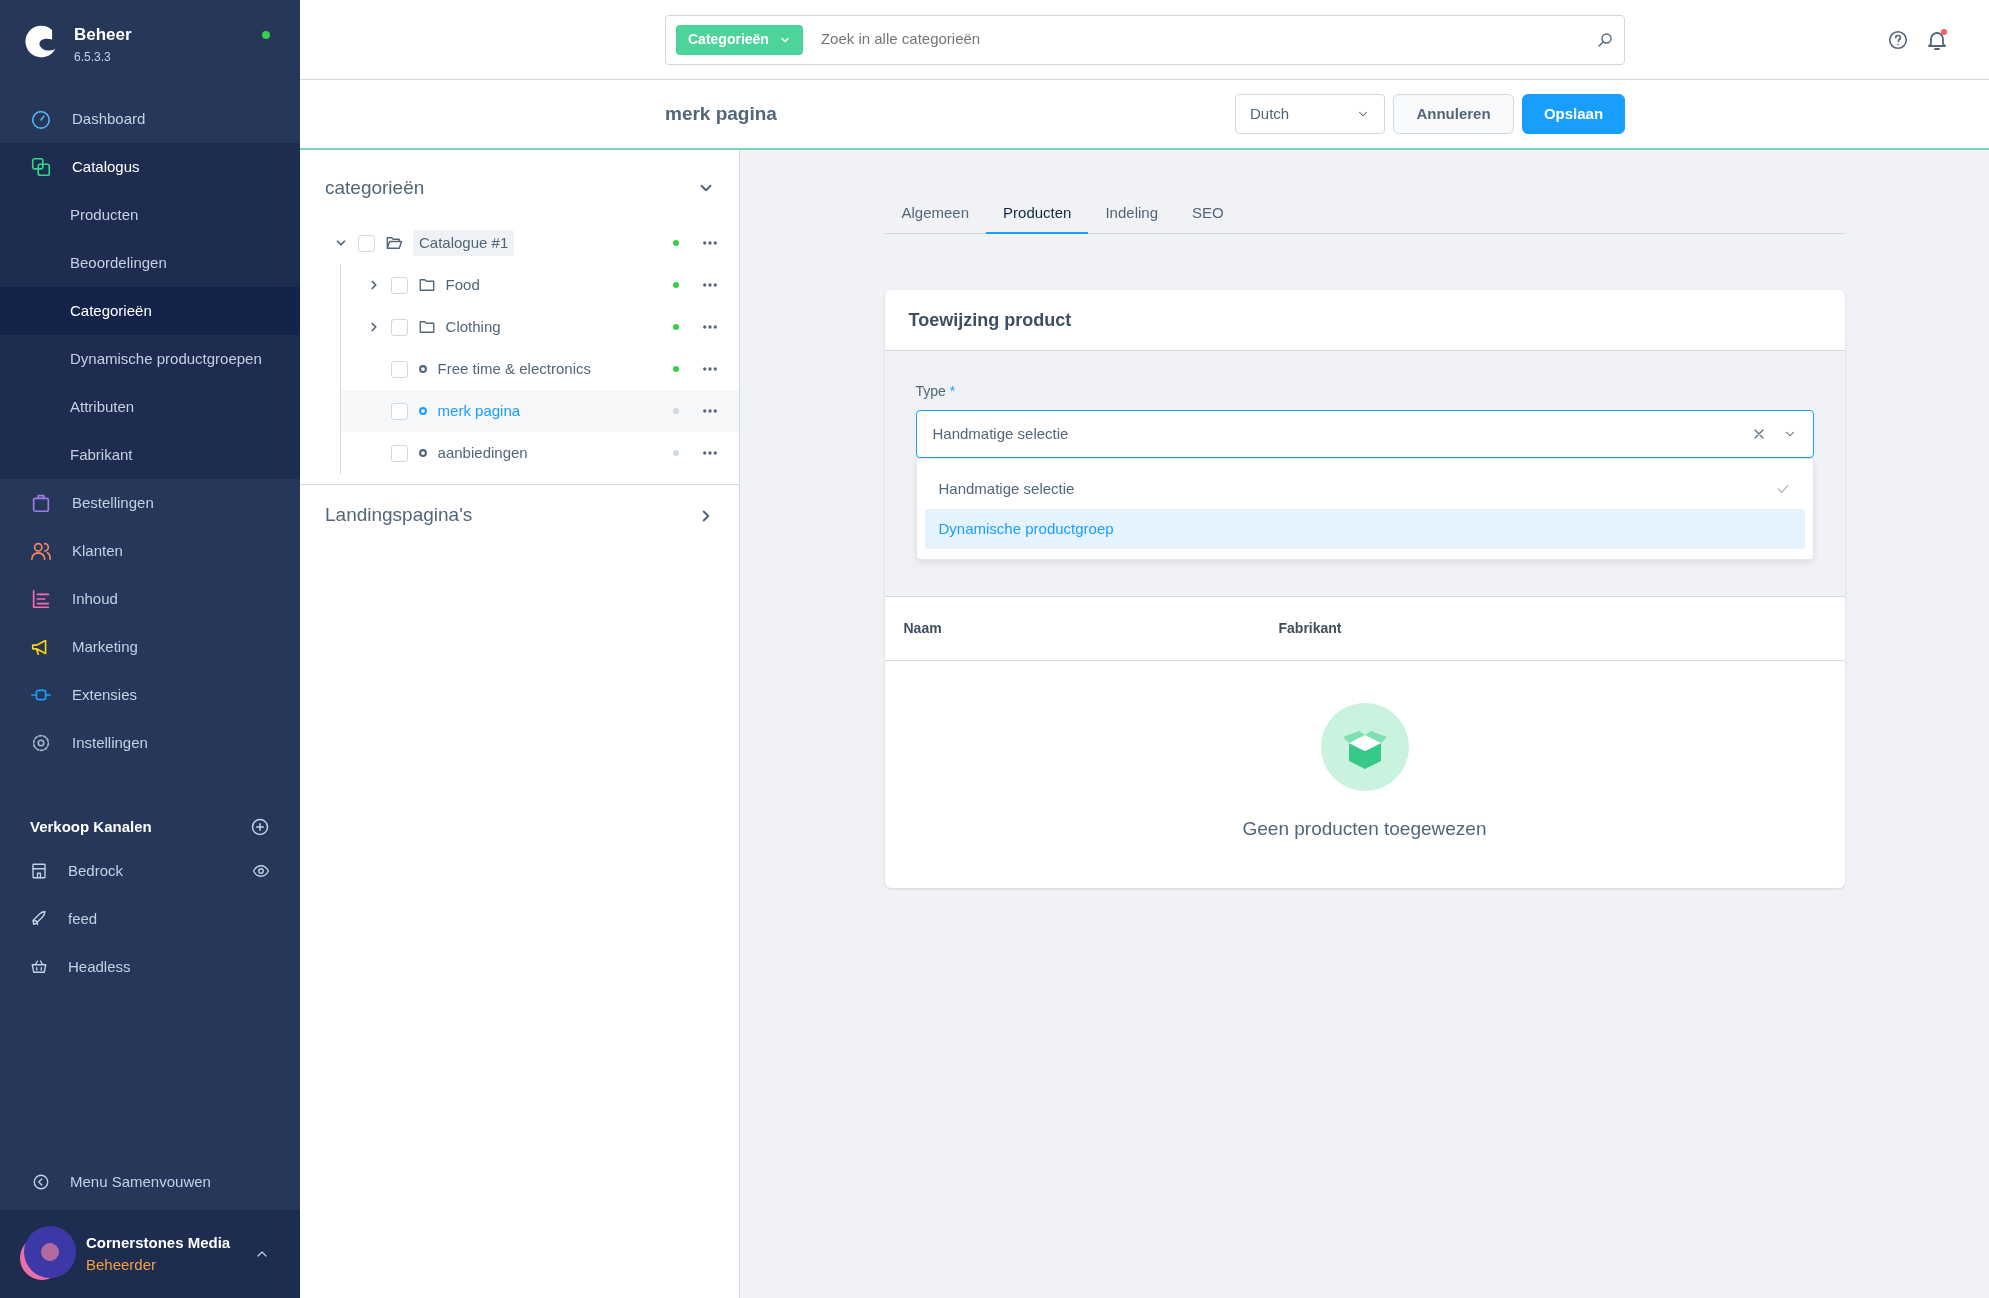 Image resolution: width=1989 pixels, height=1298 pixels. Describe the element at coordinates (41, 167) in the screenshot. I see `copy-icon` at that location.